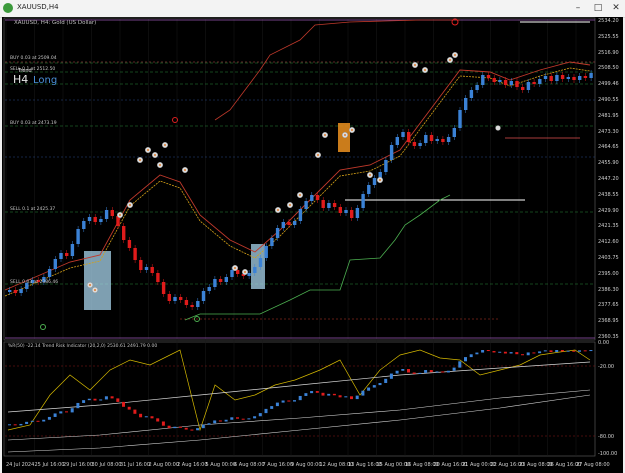 The image size is (625, 473). What do you see at coordinates (608, 131) in the screenshot?
I see `price-axis-label: 2473.30` at bounding box center [608, 131].